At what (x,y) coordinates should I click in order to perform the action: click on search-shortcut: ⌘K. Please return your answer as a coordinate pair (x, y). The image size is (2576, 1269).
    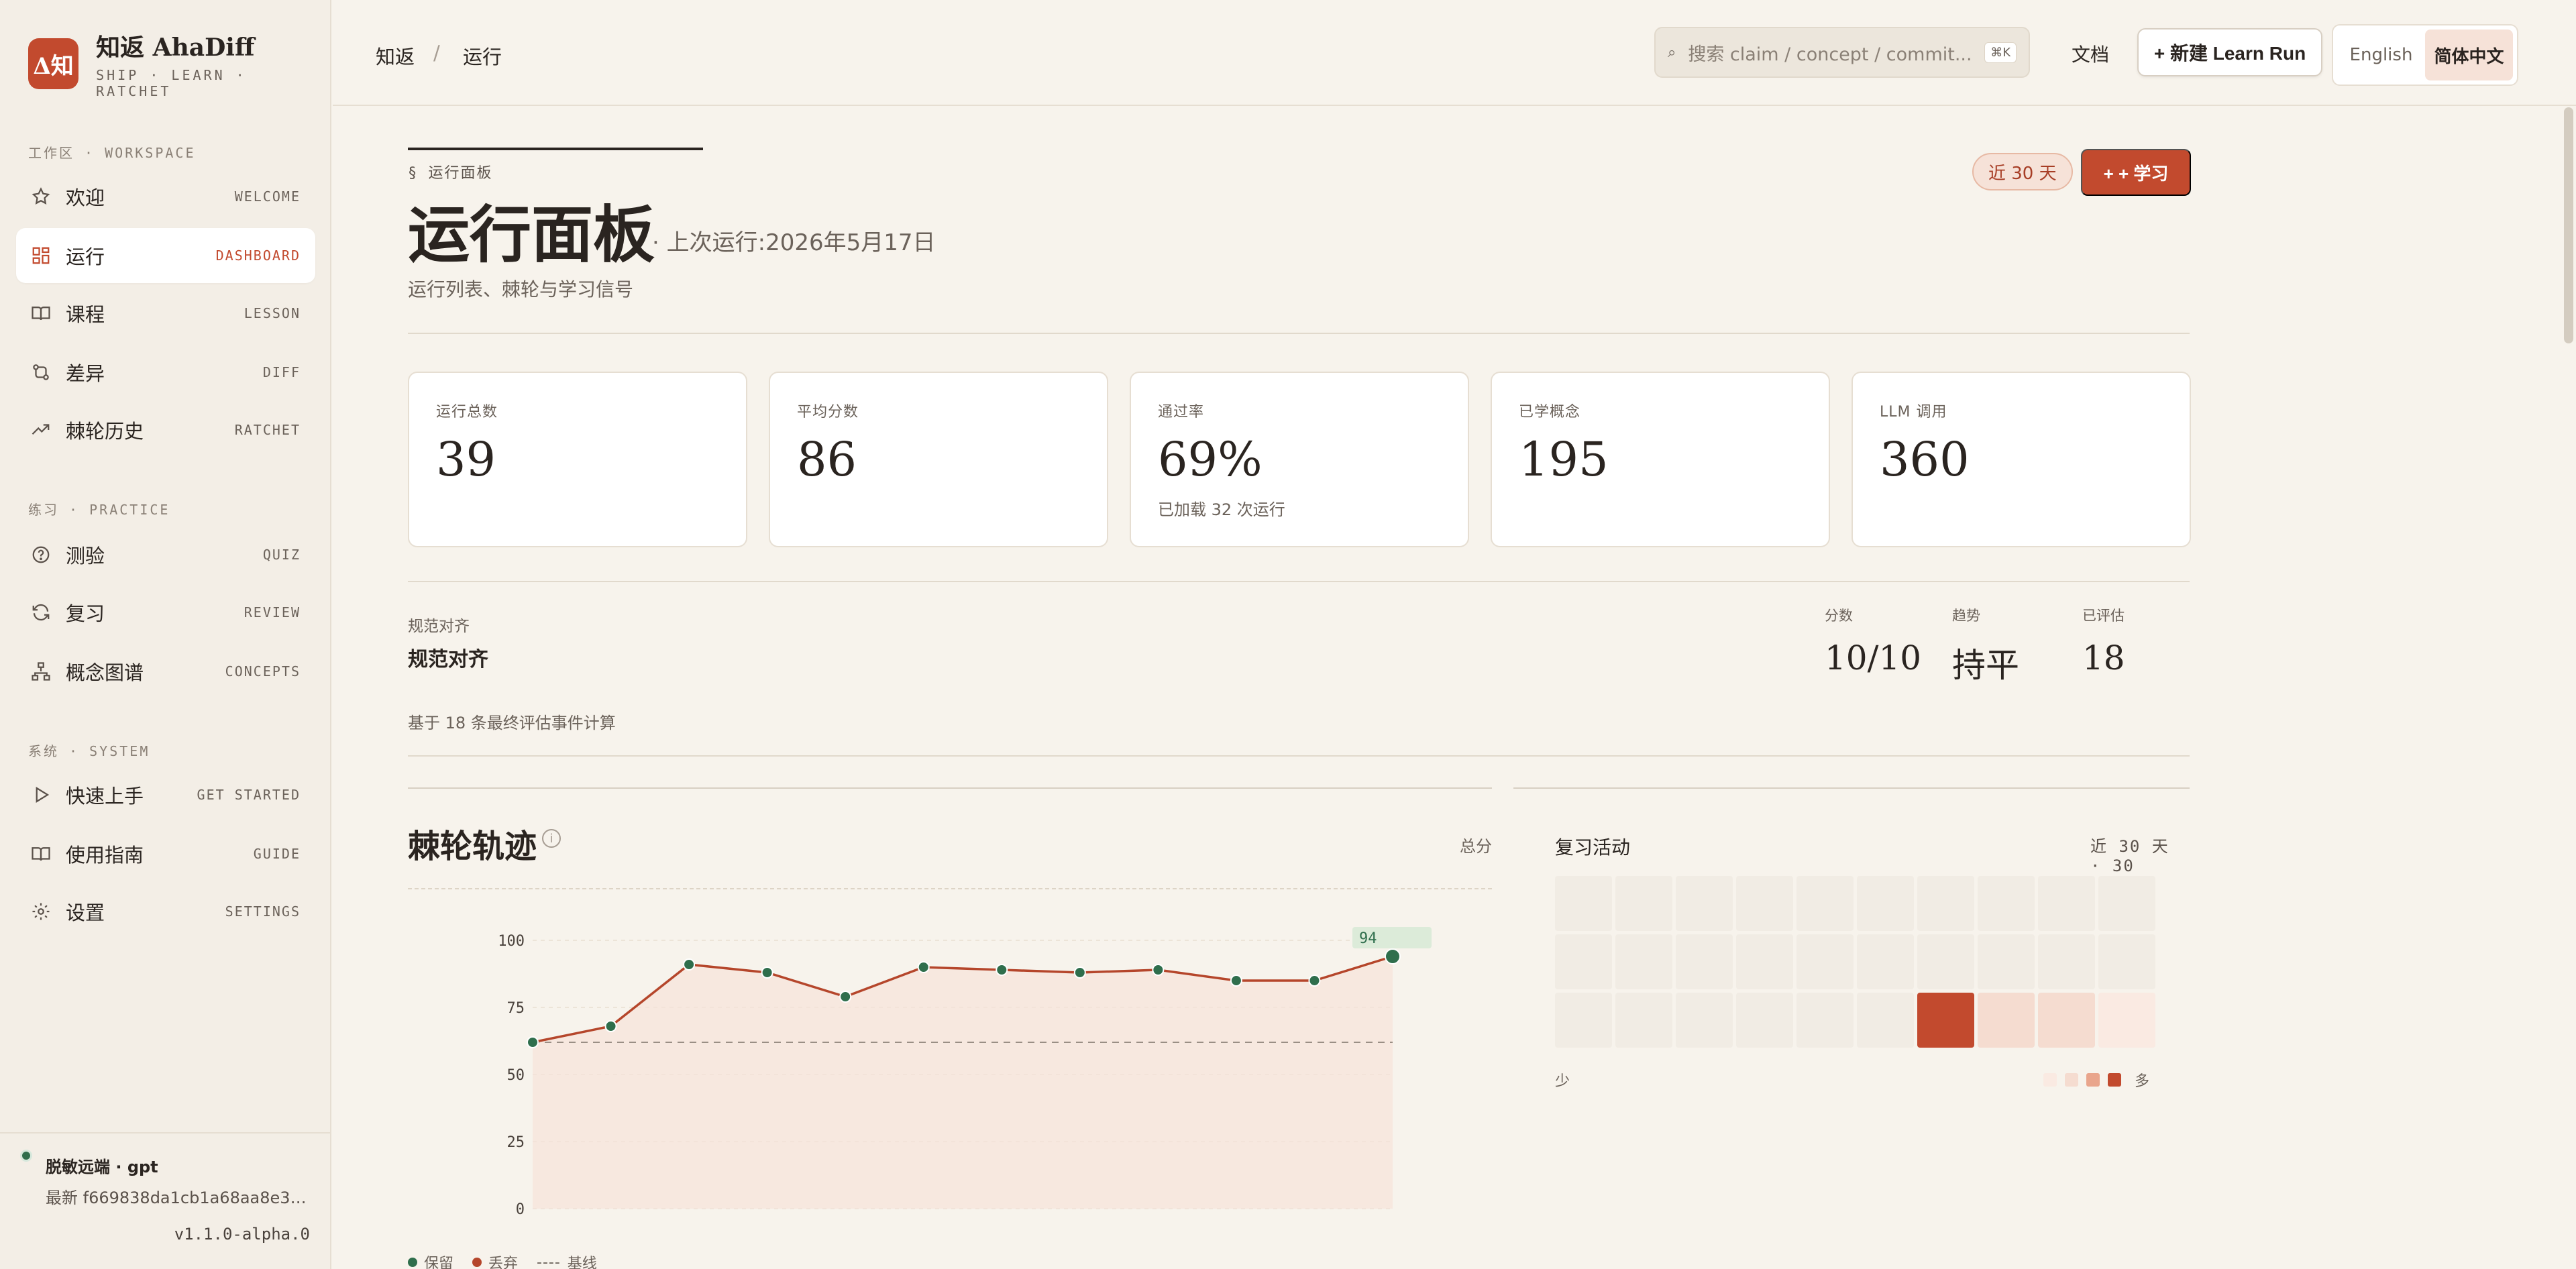
    Looking at the image, I should click on (2000, 52).